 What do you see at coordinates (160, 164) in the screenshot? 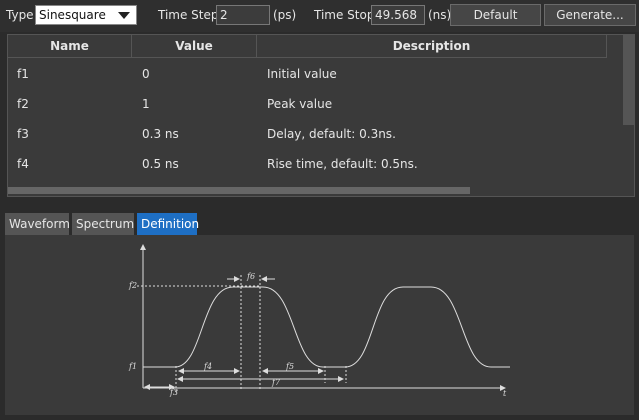
I see `cell-value: 0.5 ns` at bounding box center [160, 164].